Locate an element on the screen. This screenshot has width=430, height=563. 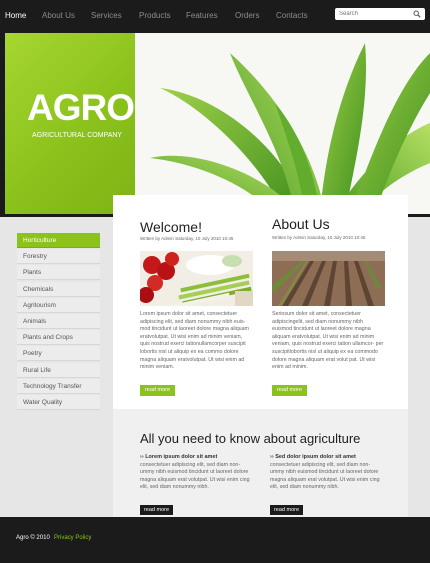
info-right-heading: ›› Sed dolor ipsum dolor sit amet is located at coordinates (313, 457).